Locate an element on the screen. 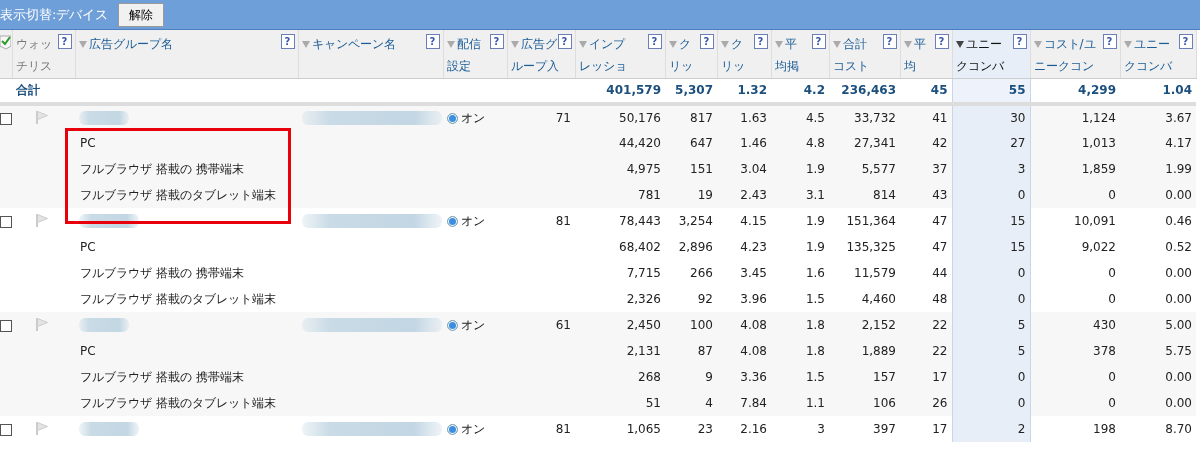 The image size is (1200, 451). table-cell: 268 is located at coordinates (620, 377).